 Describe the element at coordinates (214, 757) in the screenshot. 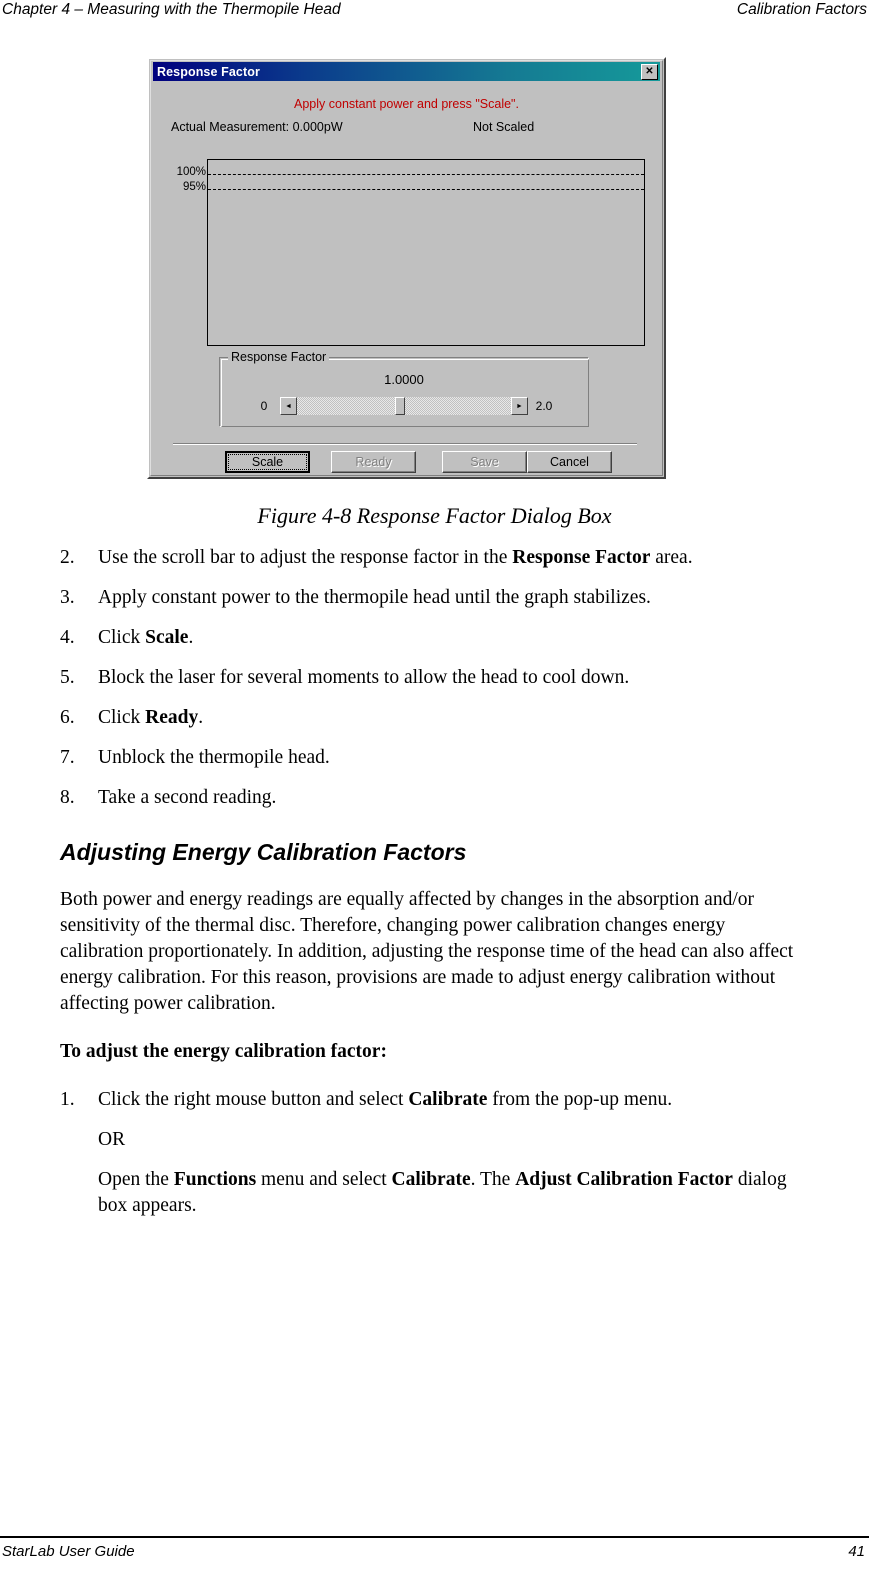

I see `list-item-text: Unblock the thermopile head.` at that location.